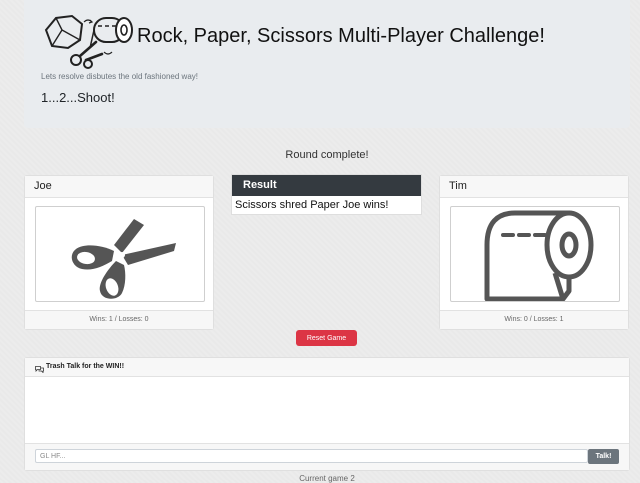  Describe the element at coordinates (119, 187) in the screenshot. I see `player1-name: Joe` at that location.